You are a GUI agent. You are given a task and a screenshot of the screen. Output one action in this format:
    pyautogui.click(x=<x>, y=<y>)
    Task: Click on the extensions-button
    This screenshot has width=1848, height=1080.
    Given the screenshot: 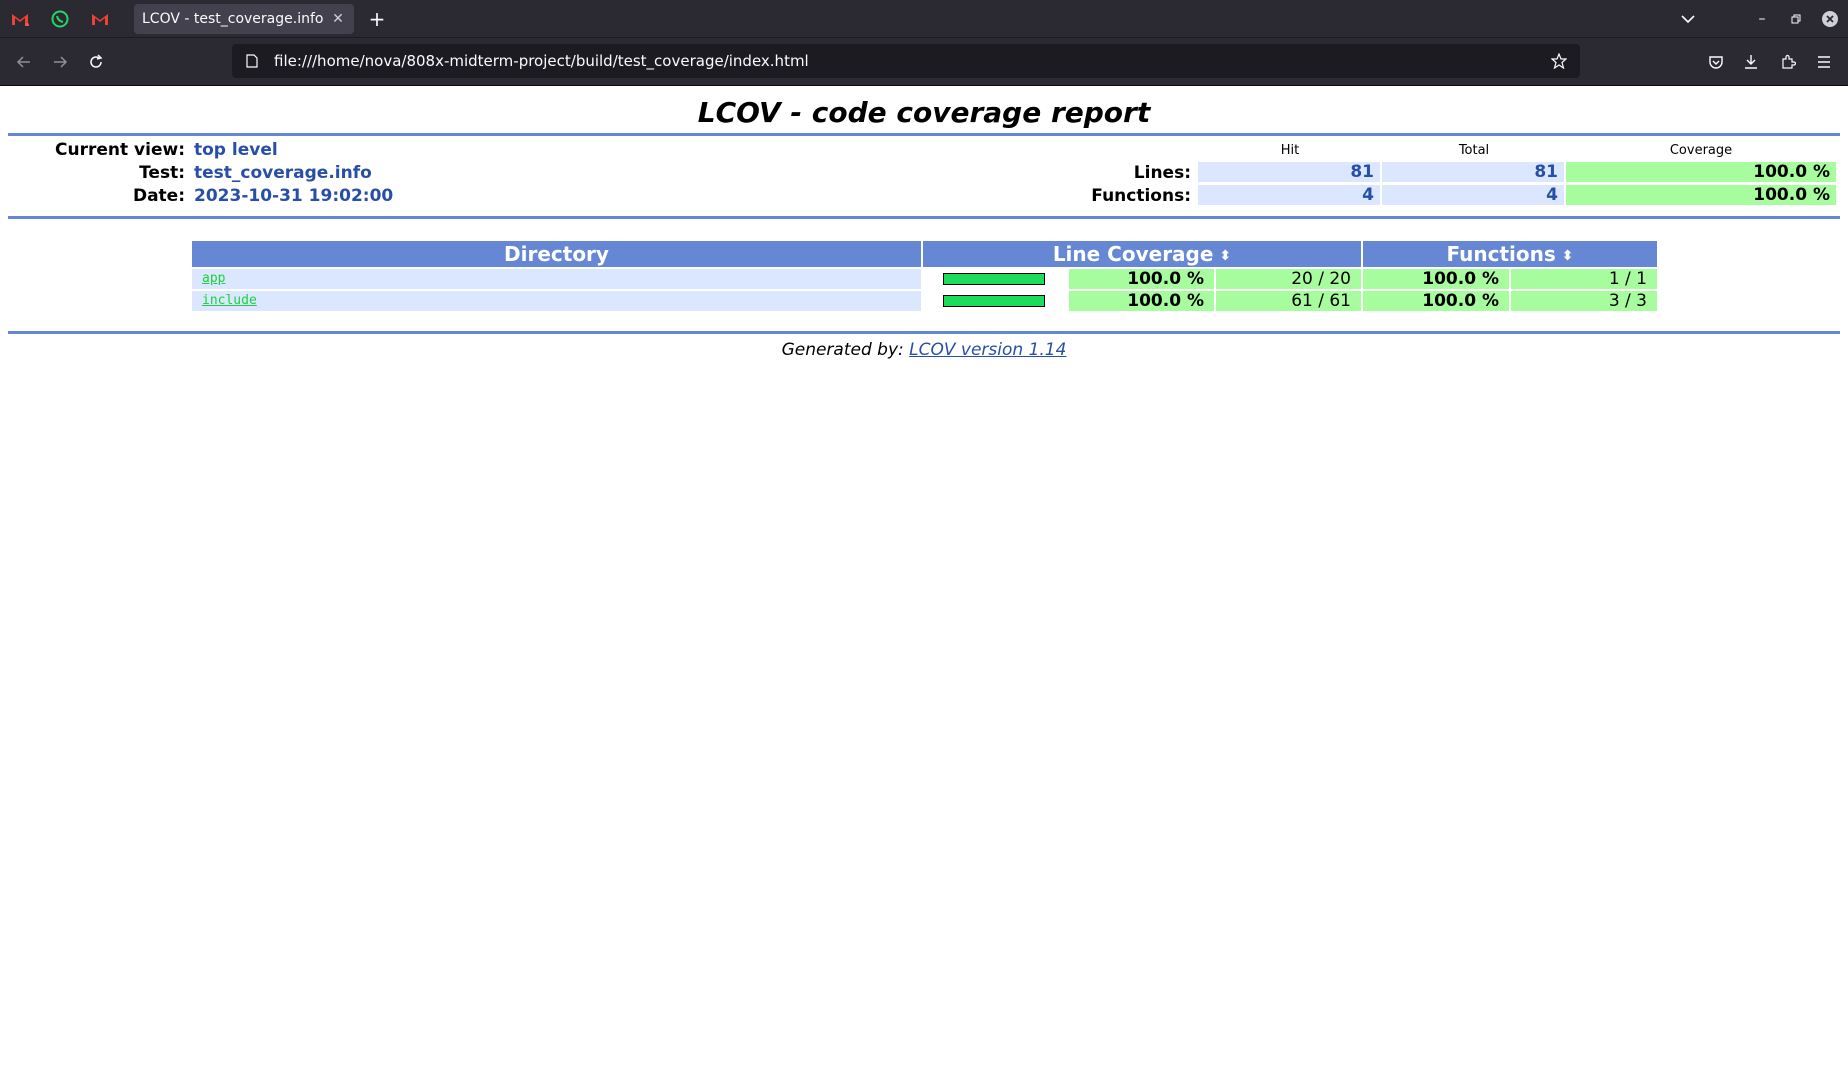 What is the action you would take?
    pyautogui.click(x=1788, y=62)
    